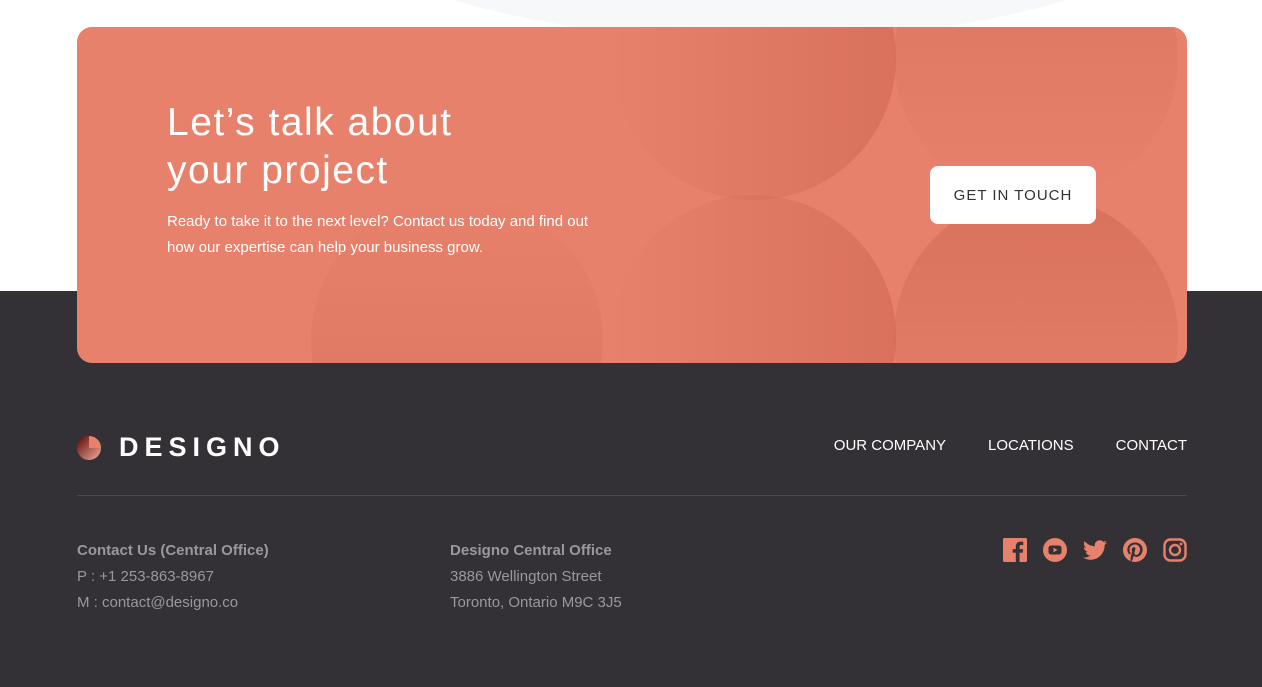 Image resolution: width=1262 pixels, height=687 pixels. I want to click on footer-nav: OUR COMPANY LOCATIONS CONTACT, so click(1010, 445).